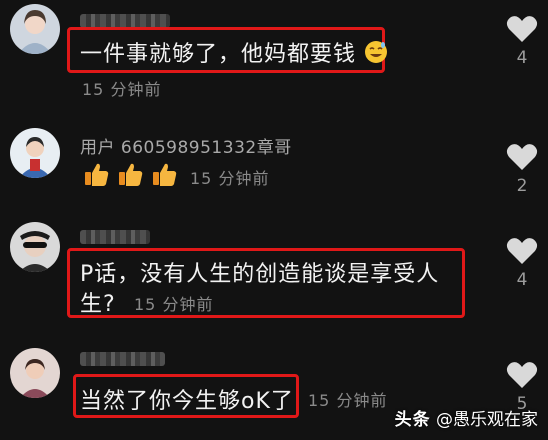  What do you see at coordinates (186, 145) in the screenshot?
I see `username: 用户 660598951332章哥` at bounding box center [186, 145].